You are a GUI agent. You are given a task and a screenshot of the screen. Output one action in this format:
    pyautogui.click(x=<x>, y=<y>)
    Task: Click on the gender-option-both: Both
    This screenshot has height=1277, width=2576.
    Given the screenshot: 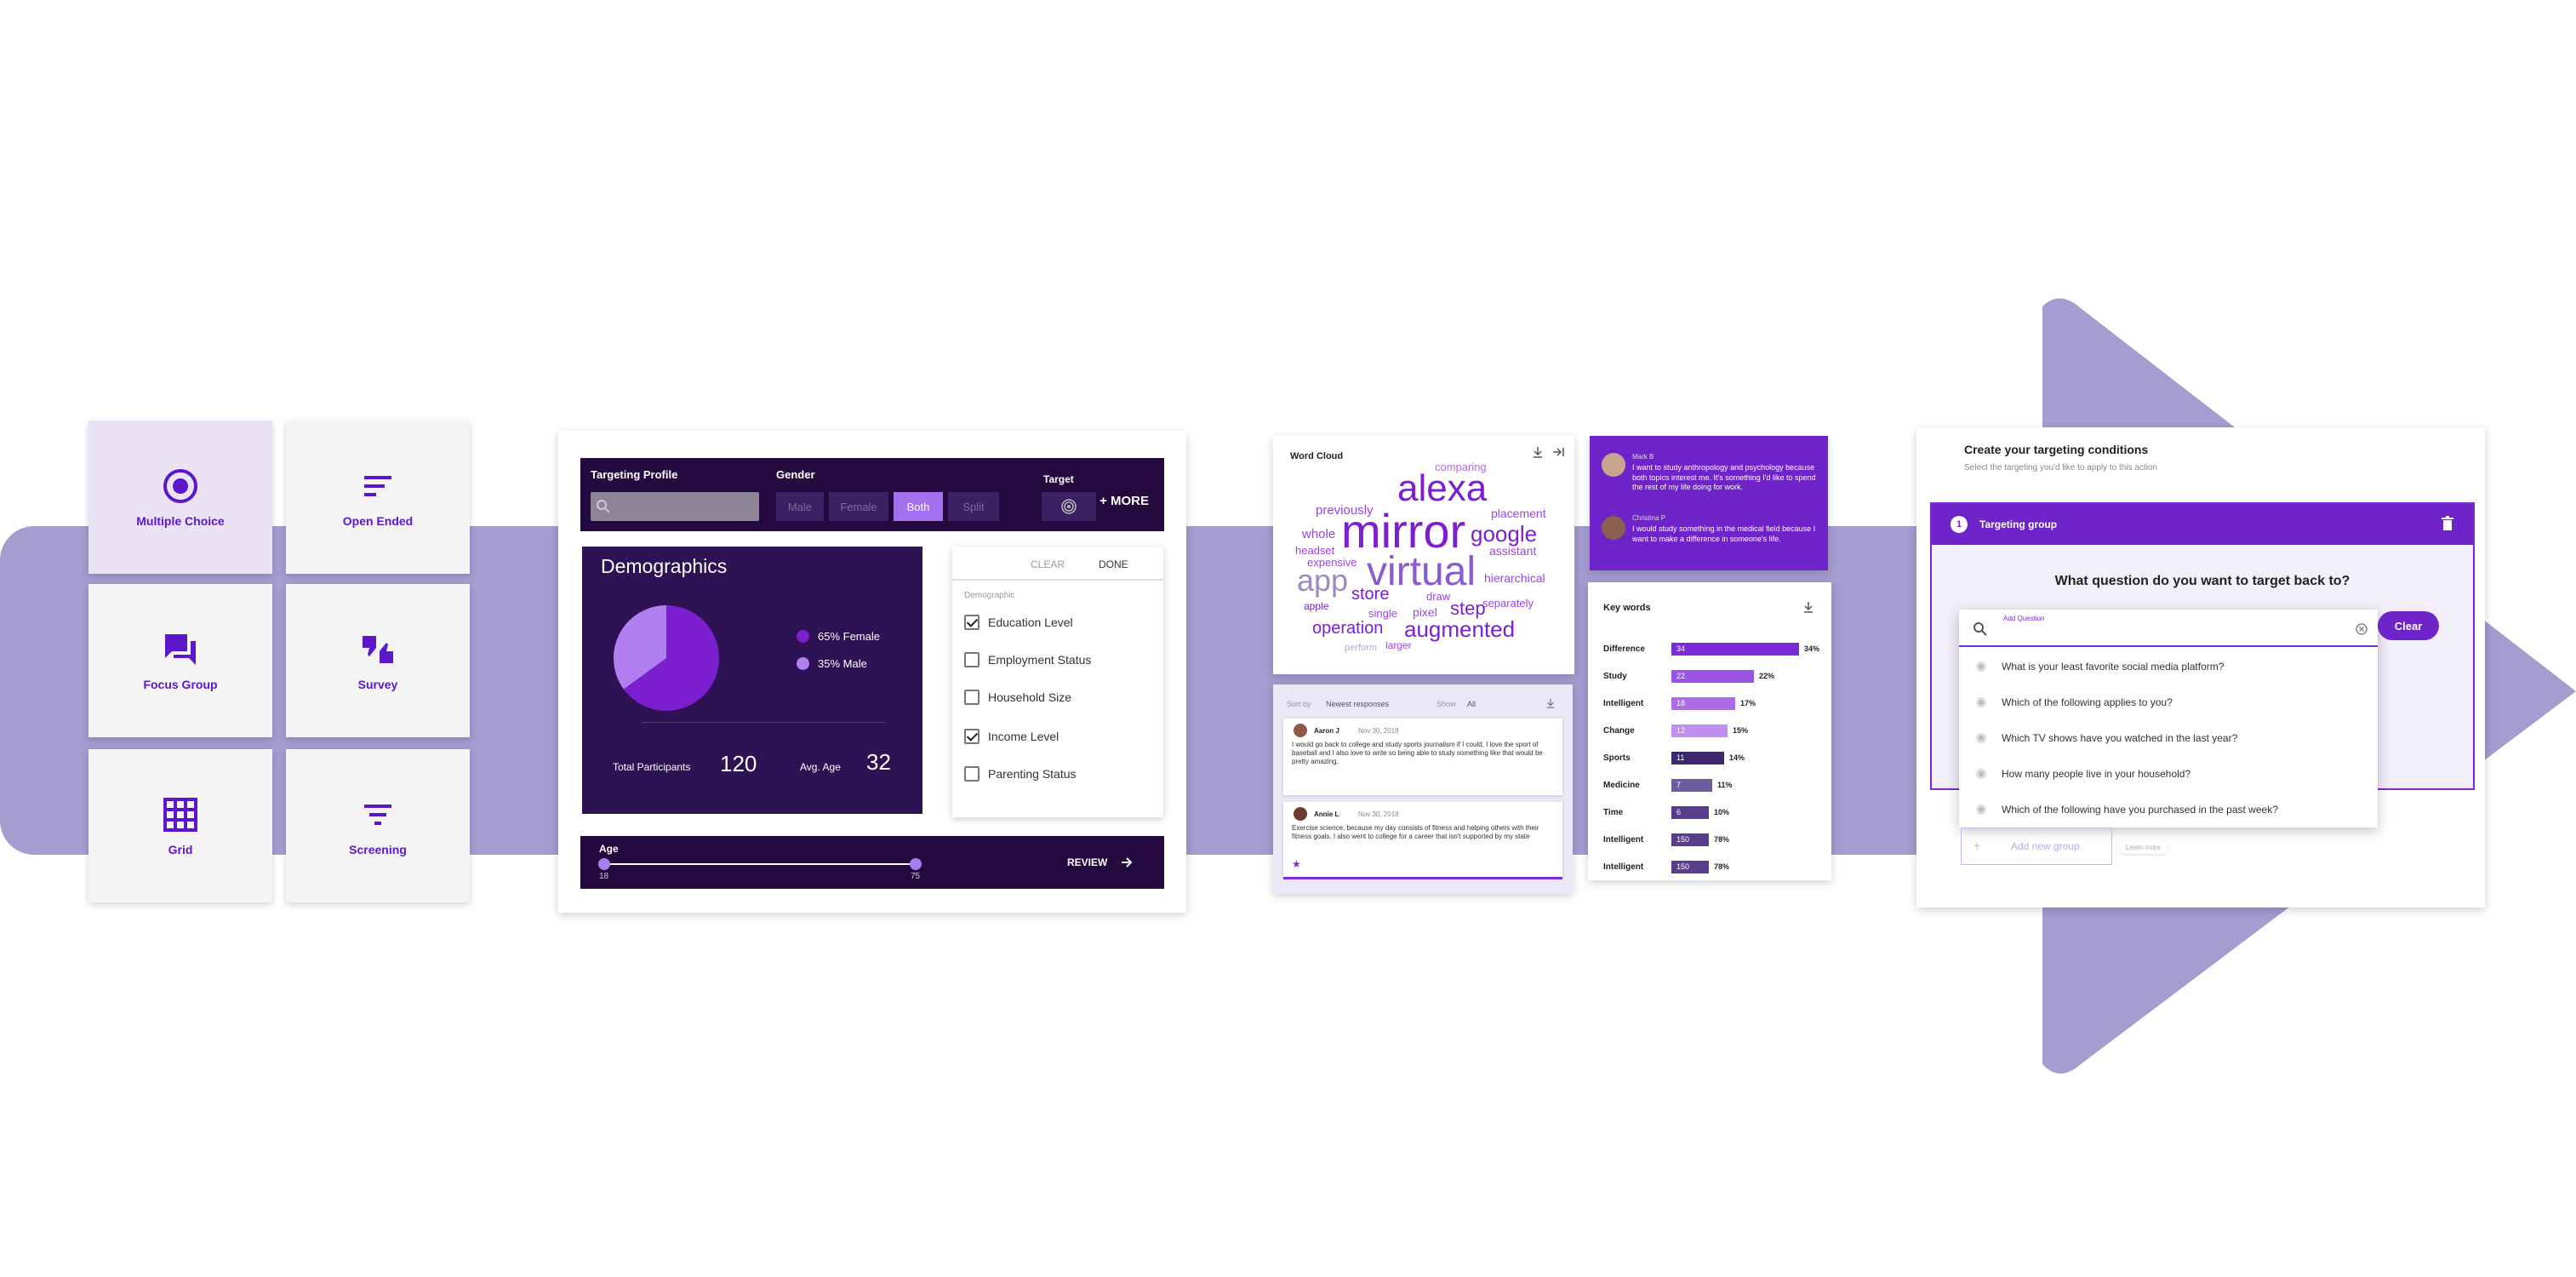 What is the action you would take?
    pyautogui.click(x=918, y=506)
    